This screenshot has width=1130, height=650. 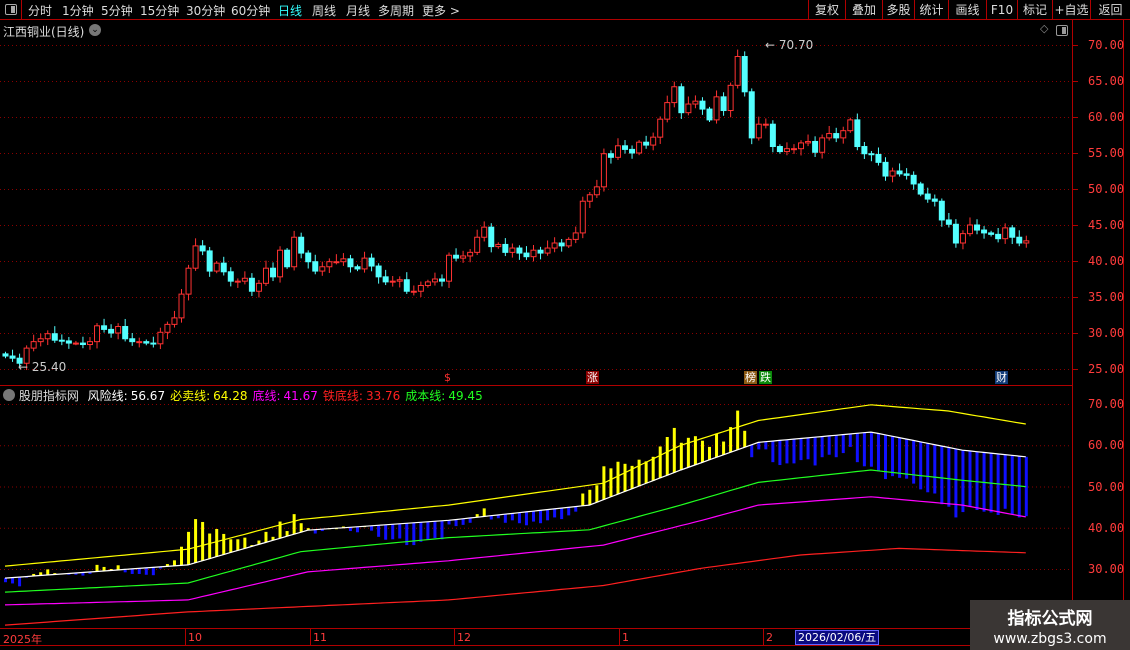 What do you see at coordinates (107, 396) in the screenshot?
I see `legend-label: 风险线:` at bounding box center [107, 396].